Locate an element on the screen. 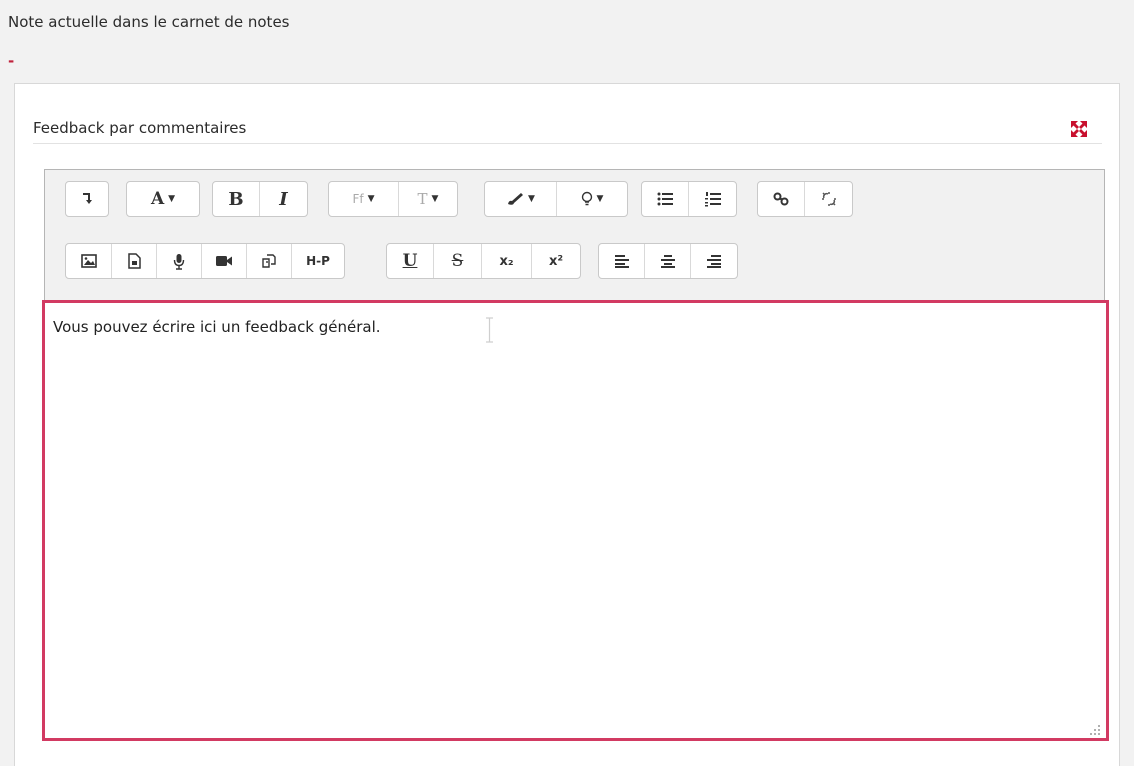  grade-label: Note actuelle dans le carnet de notes is located at coordinates (149, 22).